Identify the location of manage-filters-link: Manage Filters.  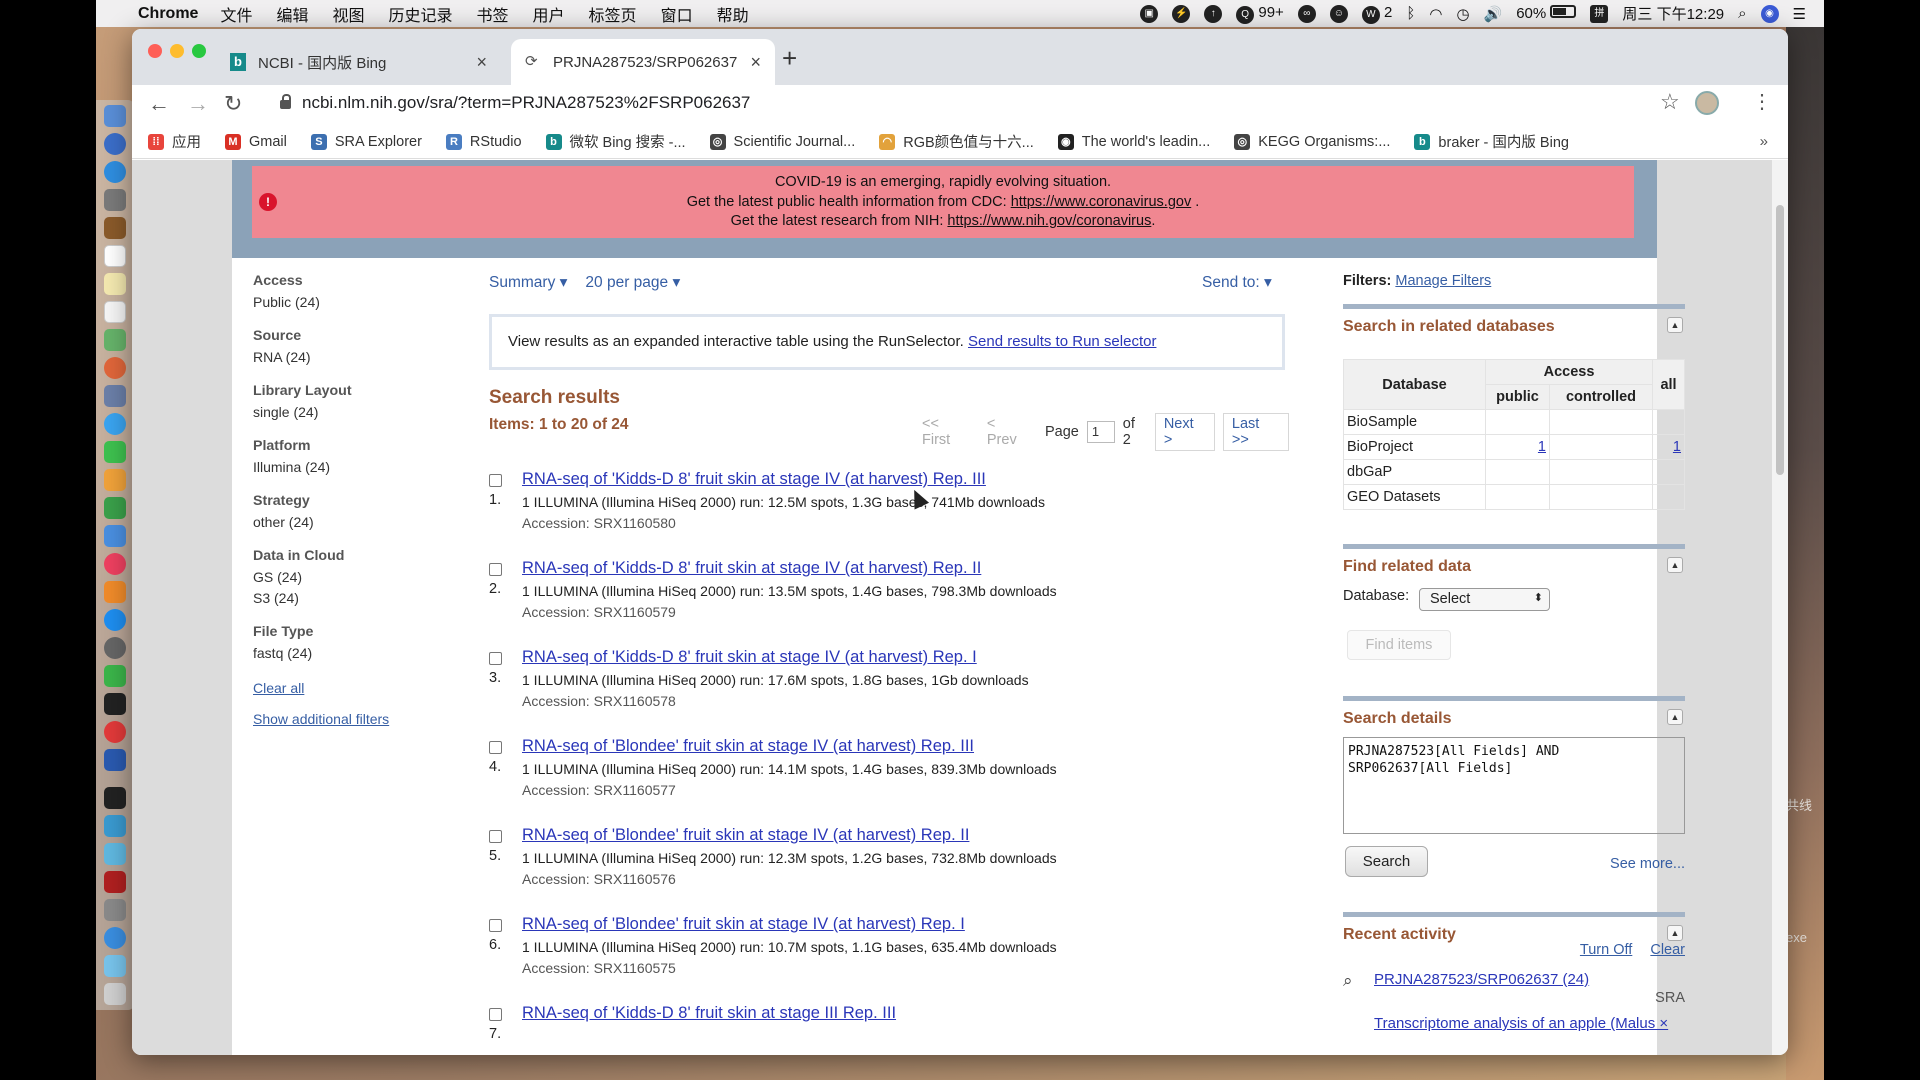
(1443, 281).